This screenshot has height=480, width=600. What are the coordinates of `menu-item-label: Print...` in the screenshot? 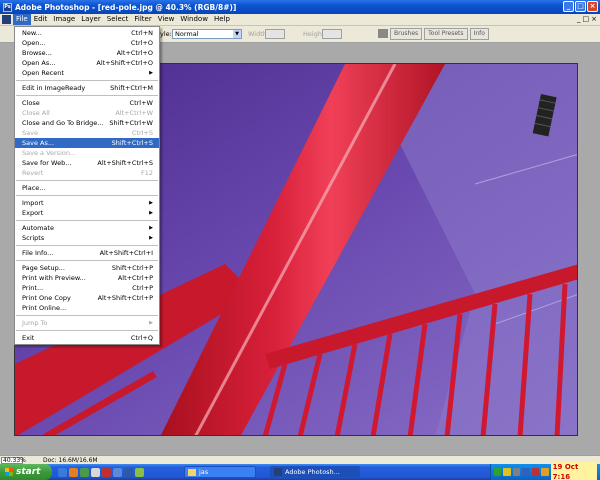 It's located at (33, 288).